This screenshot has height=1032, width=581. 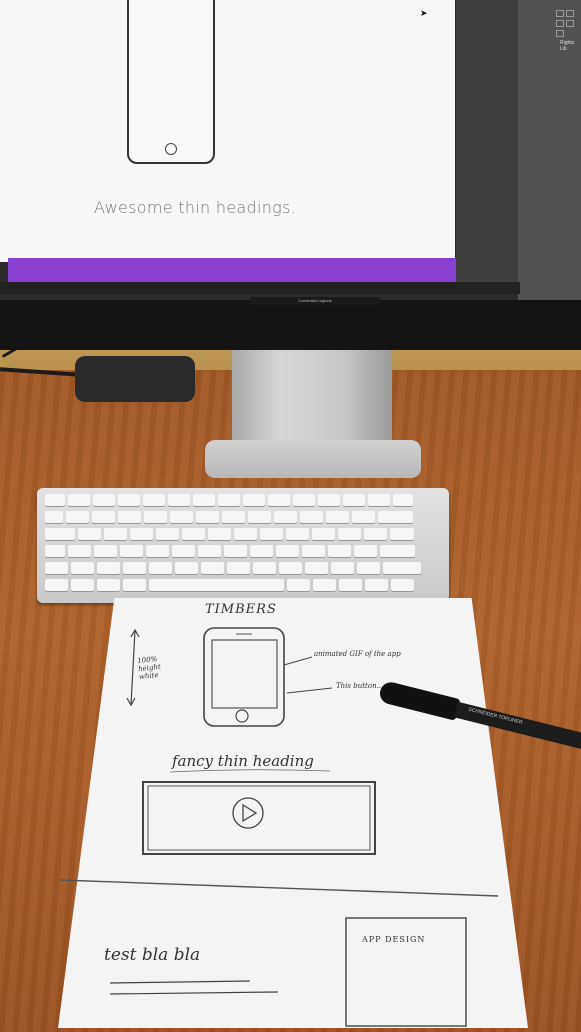 What do you see at coordinates (394, 939) in the screenshot?
I see `sketch-box-text: APP DESIGN` at bounding box center [394, 939].